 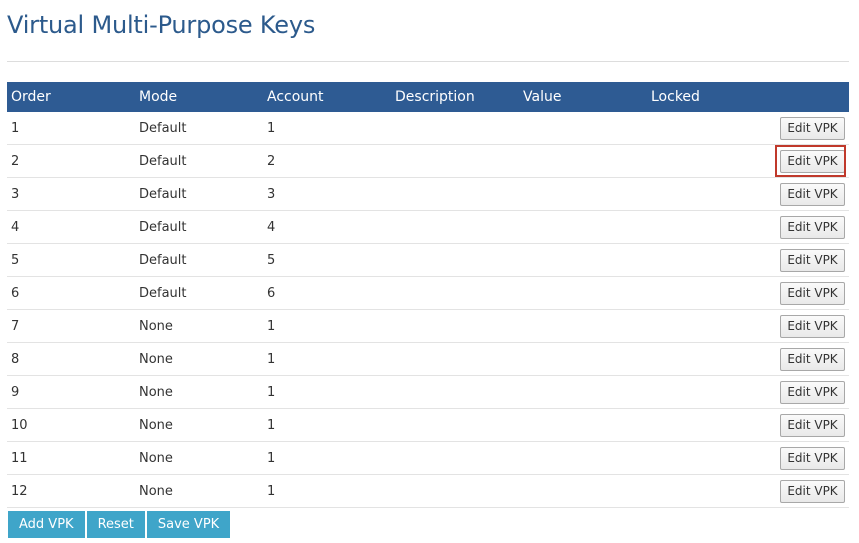 I want to click on table-row: 4 Default 4 Edit VPK, so click(x=428, y=227).